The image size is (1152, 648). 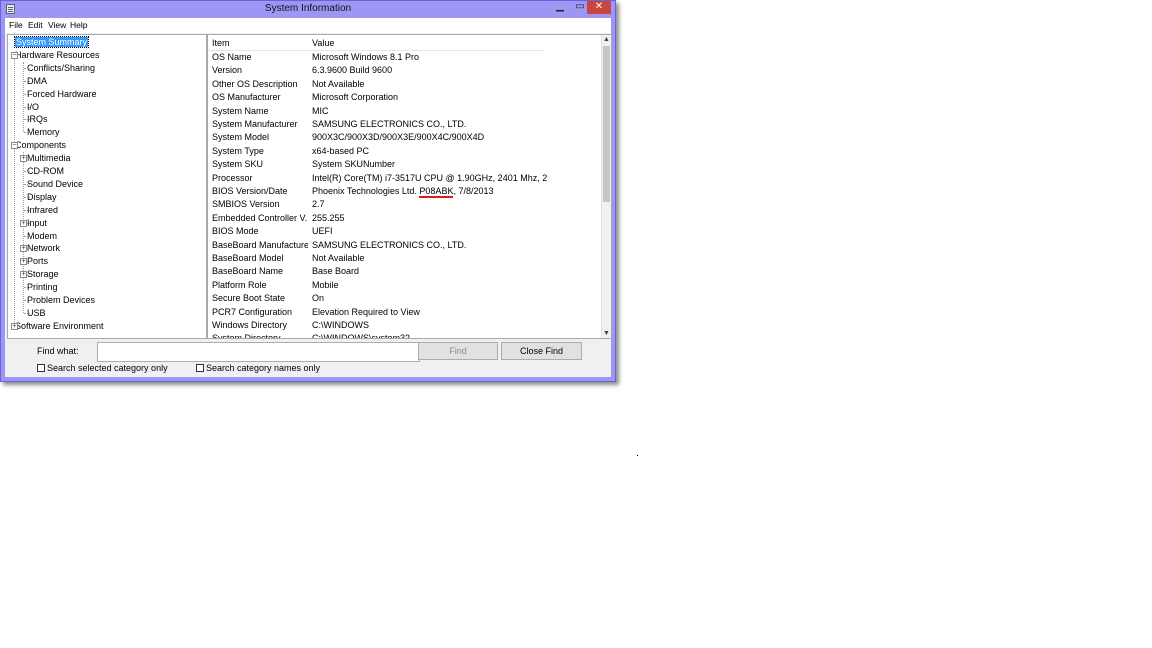 What do you see at coordinates (248, 271) in the screenshot?
I see `item-cell: BaseBoard Name` at bounding box center [248, 271].